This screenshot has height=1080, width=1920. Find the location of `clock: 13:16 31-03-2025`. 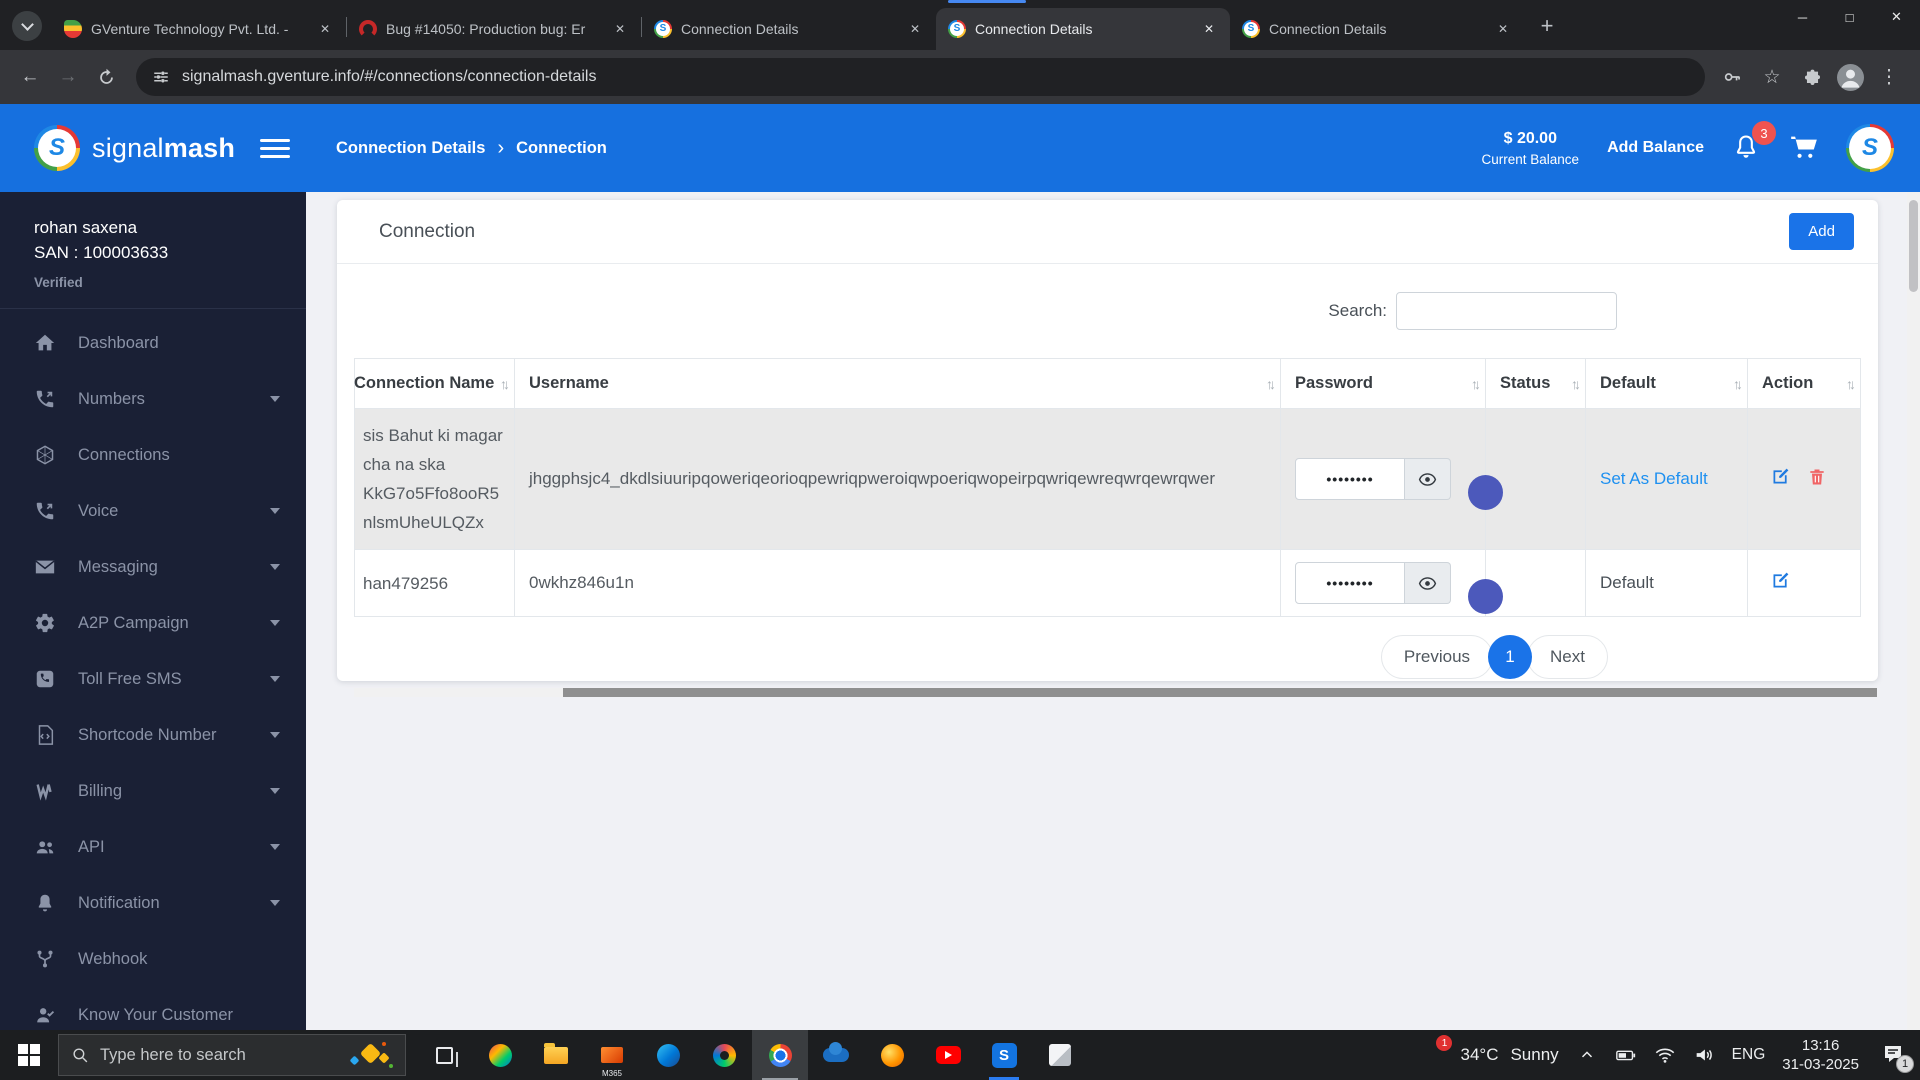

clock: 13:16 31-03-2025 is located at coordinates (1820, 1055).